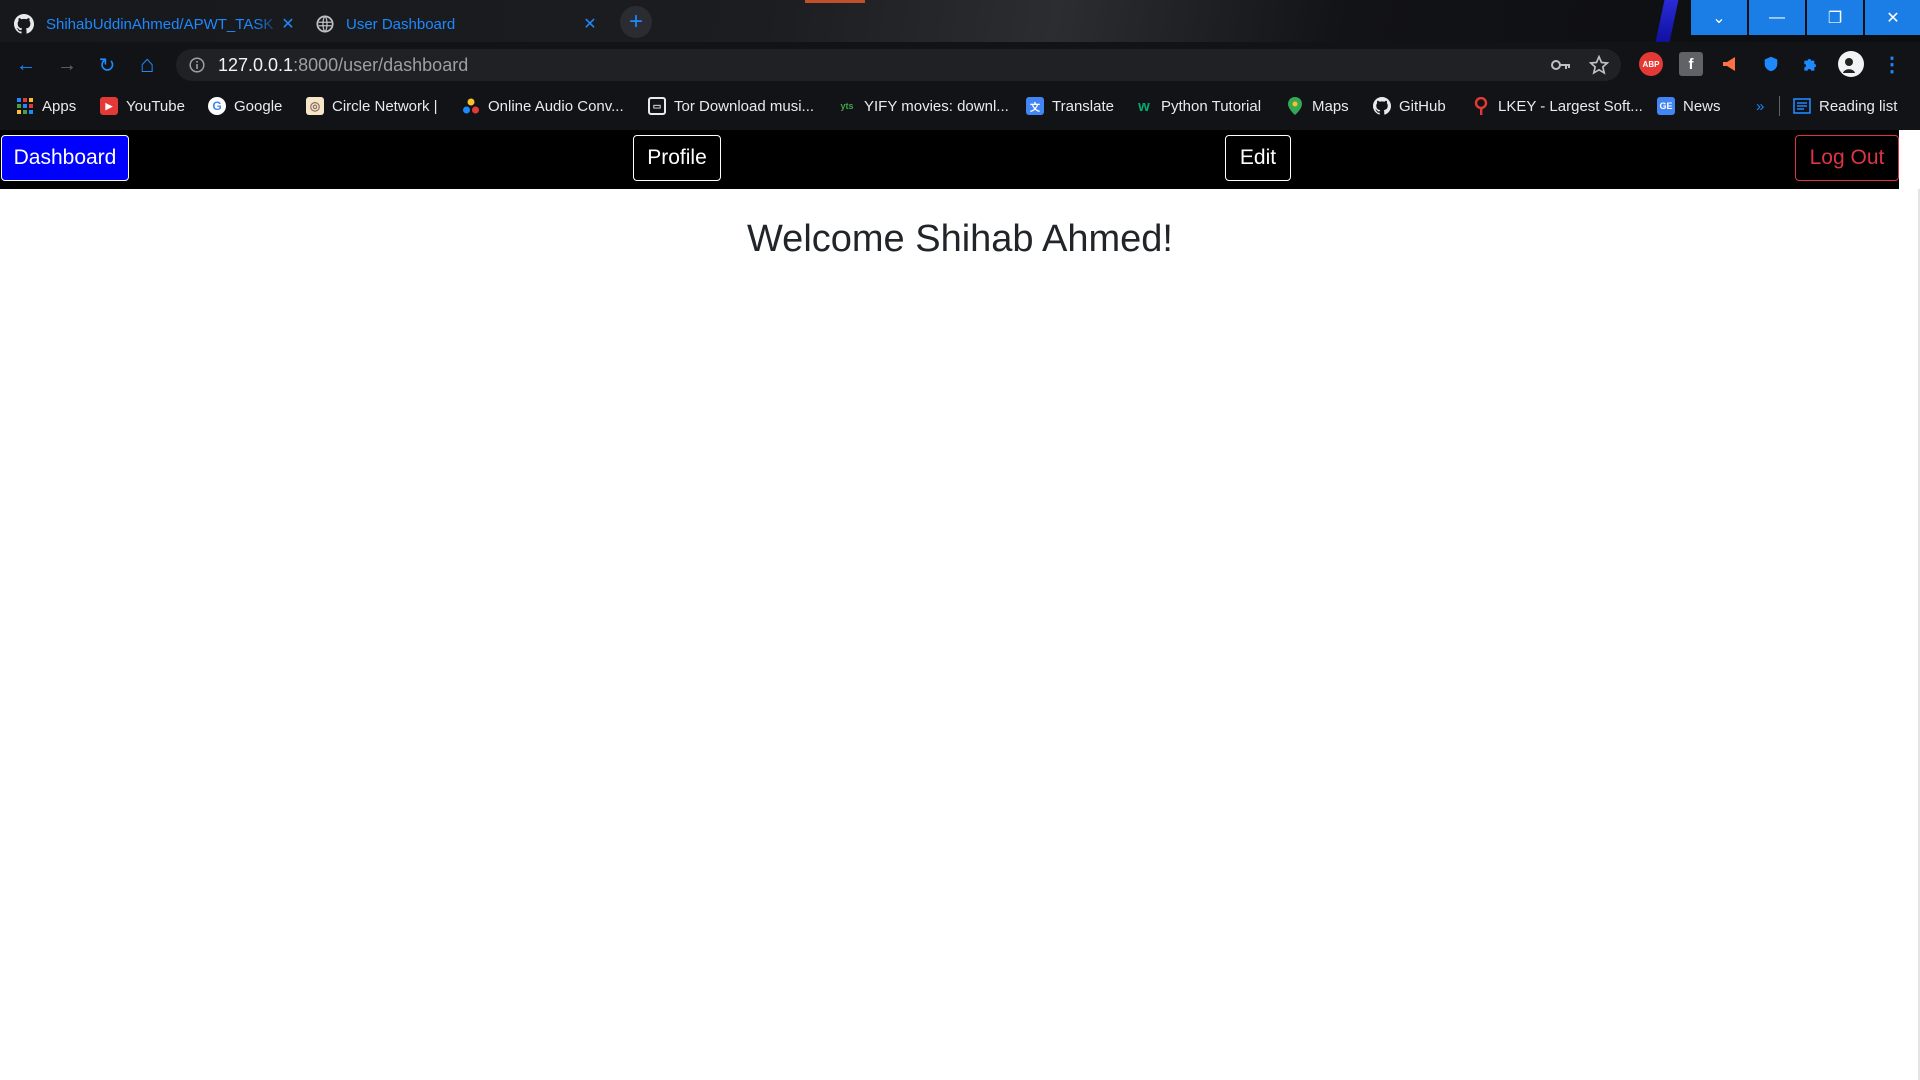 The width and height of the screenshot is (1920, 1080). What do you see at coordinates (217, 106) in the screenshot?
I see `google-icon: G` at bounding box center [217, 106].